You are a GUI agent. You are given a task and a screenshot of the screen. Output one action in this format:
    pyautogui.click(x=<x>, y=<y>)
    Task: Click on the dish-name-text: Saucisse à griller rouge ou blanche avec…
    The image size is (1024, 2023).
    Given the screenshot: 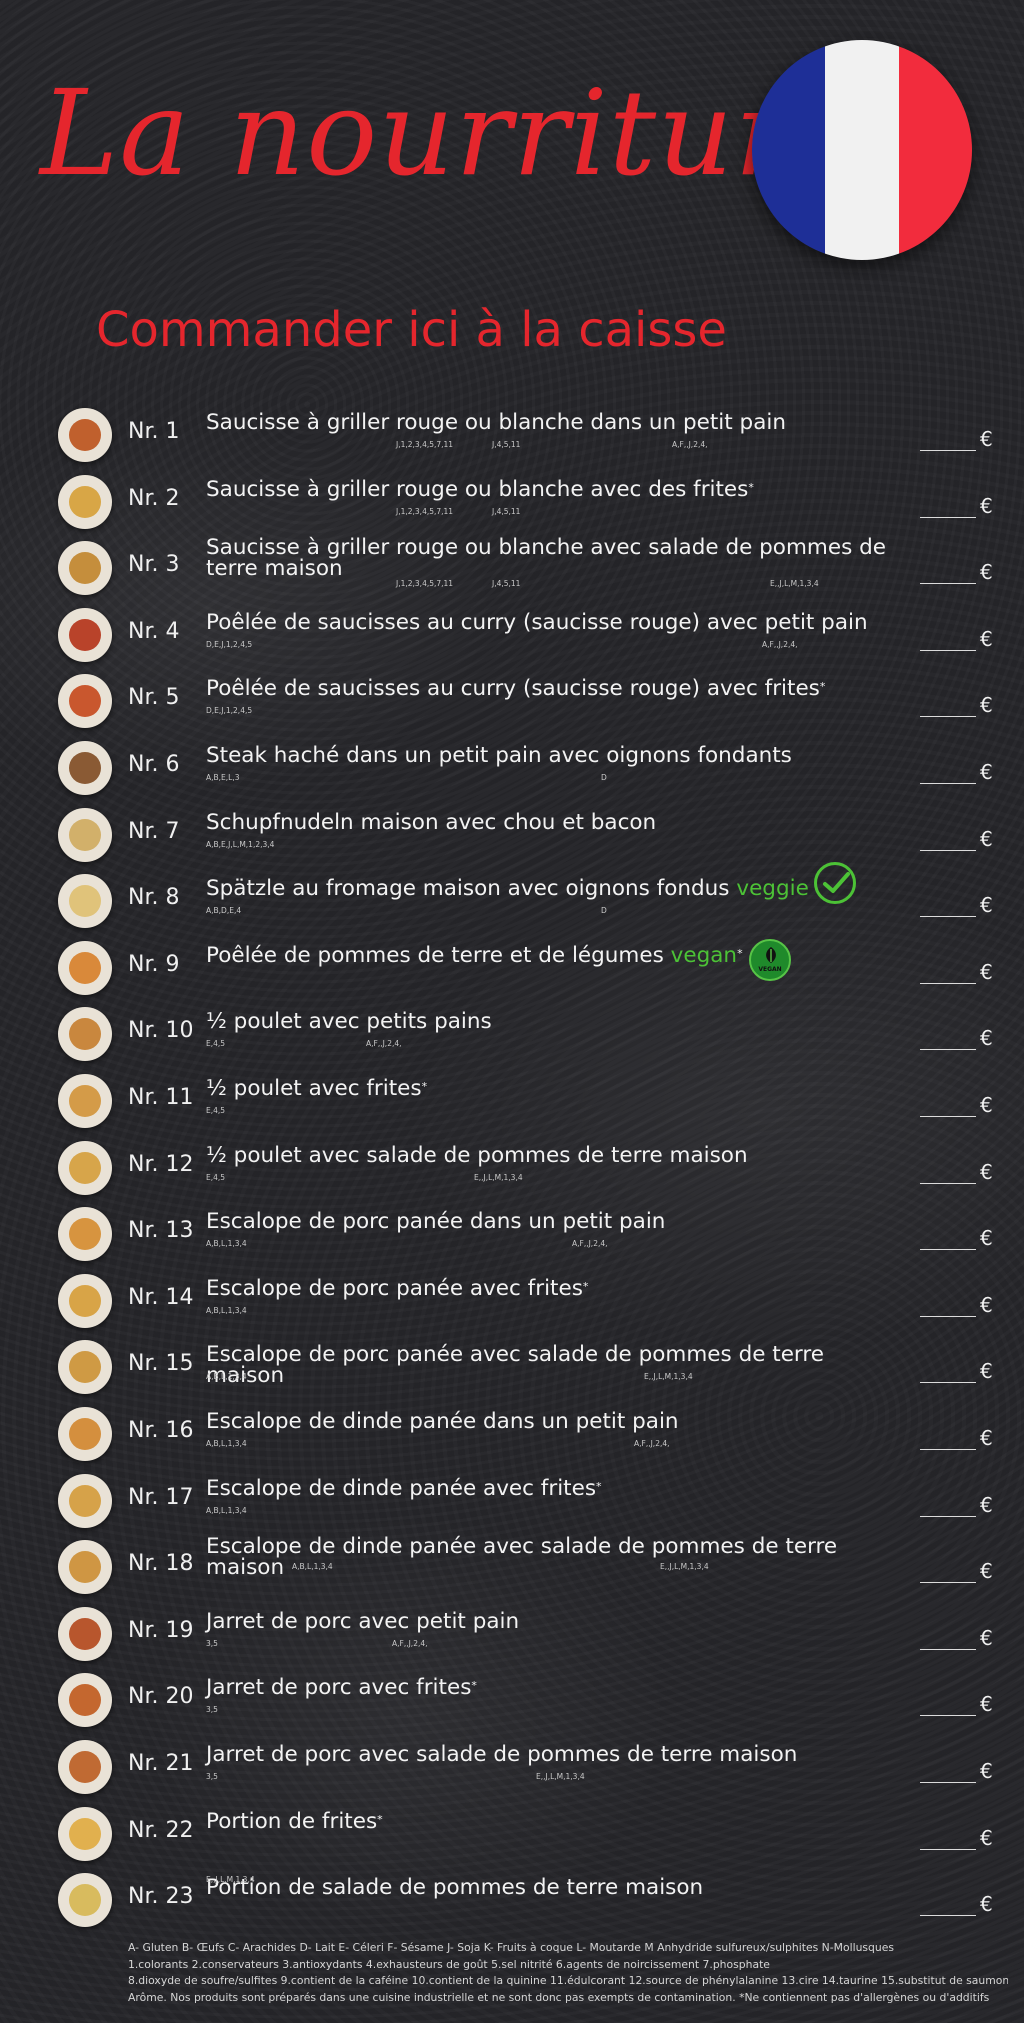 What is the action you would take?
    pyautogui.click(x=477, y=489)
    